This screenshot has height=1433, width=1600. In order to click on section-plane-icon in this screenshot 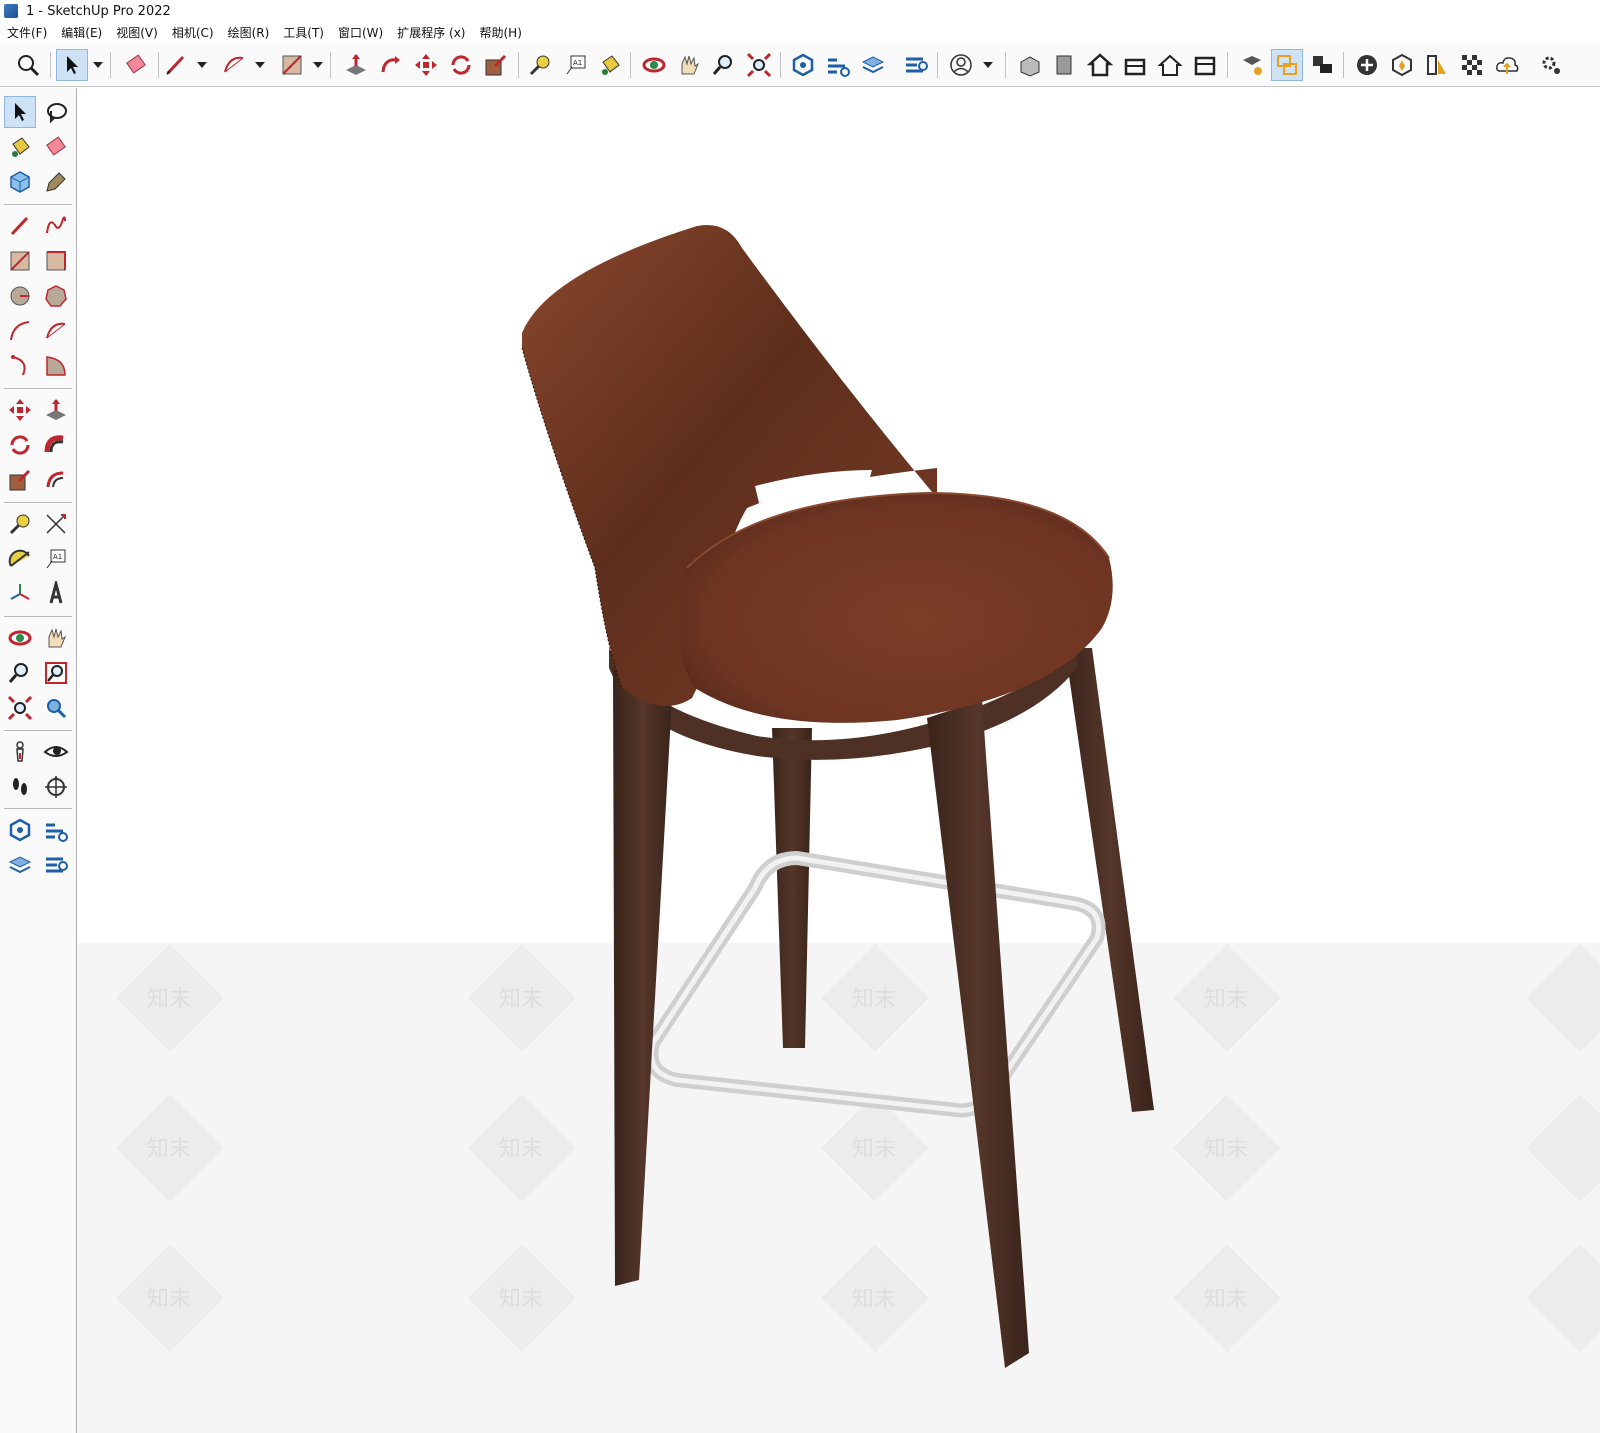, I will do `click(56, 787)`.